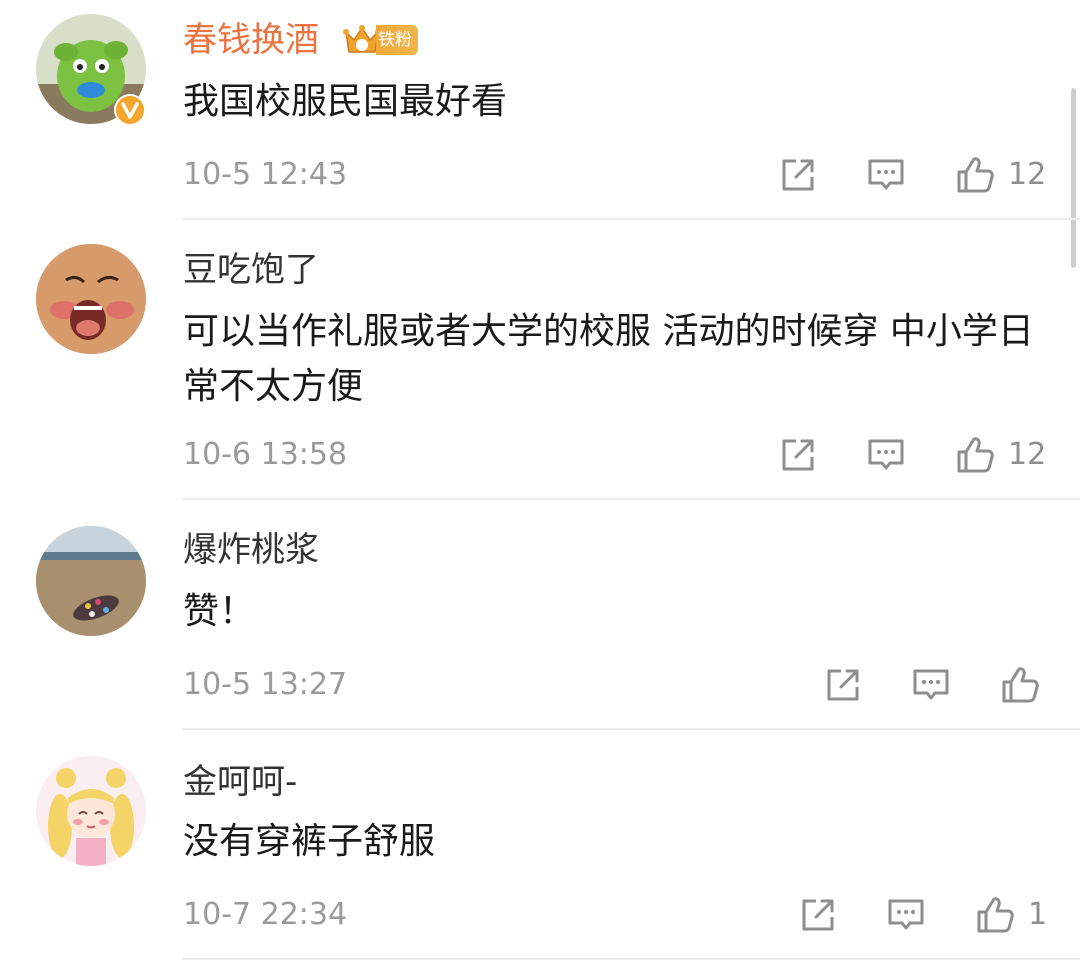 Image resolution: width=1080 pixels, height=962 pixels. What do you see at coordinates (906, 915) in the screenshot?
I see `comment-icon` at bounding box center [906, 915].